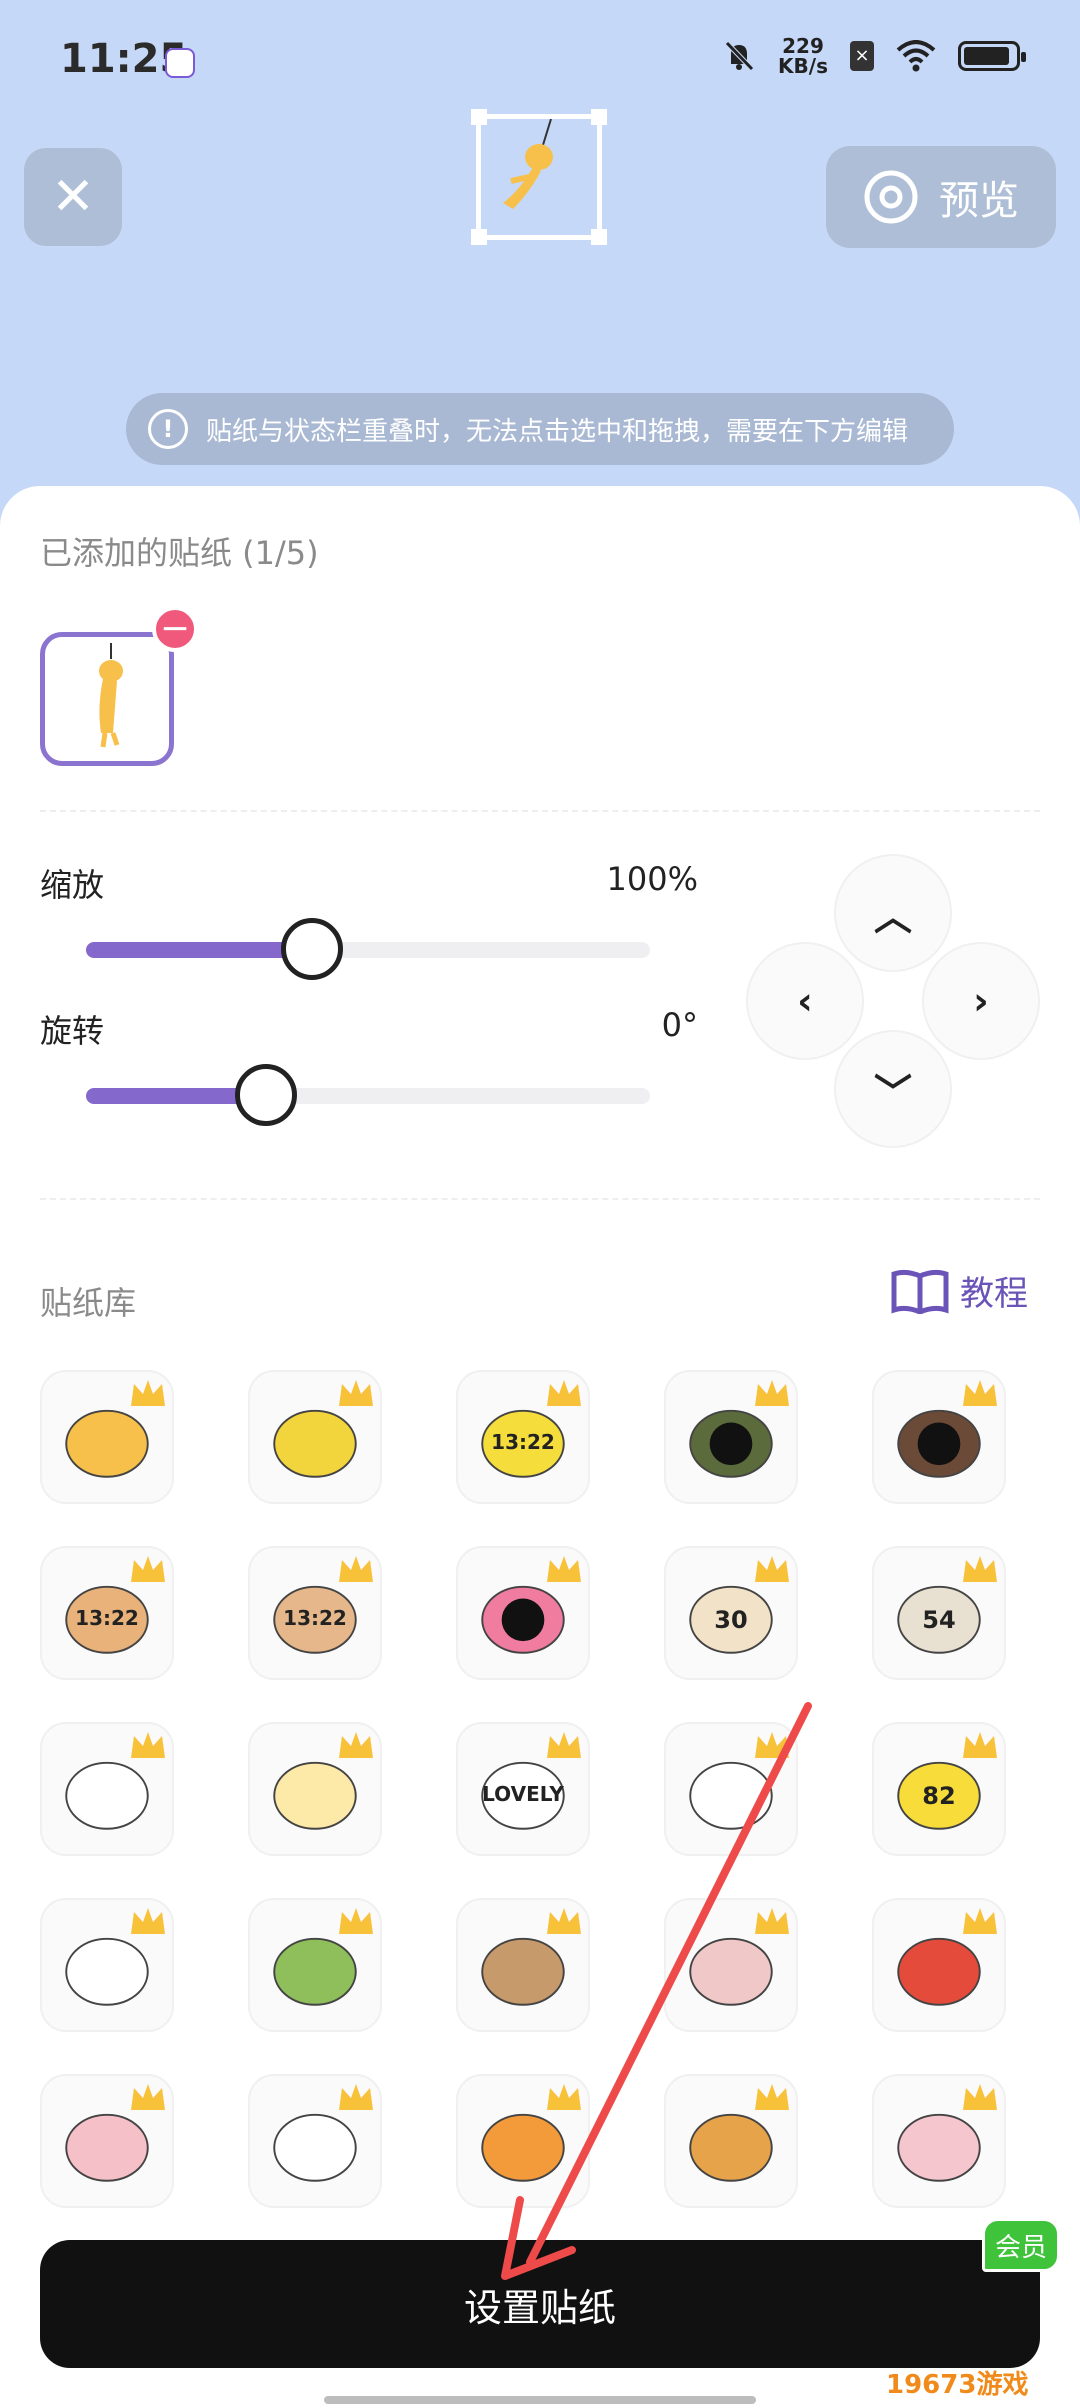 The image size is (1080, 2408). I want to click on sticker-cookie-clock: 13:22, so click(315, 1613).